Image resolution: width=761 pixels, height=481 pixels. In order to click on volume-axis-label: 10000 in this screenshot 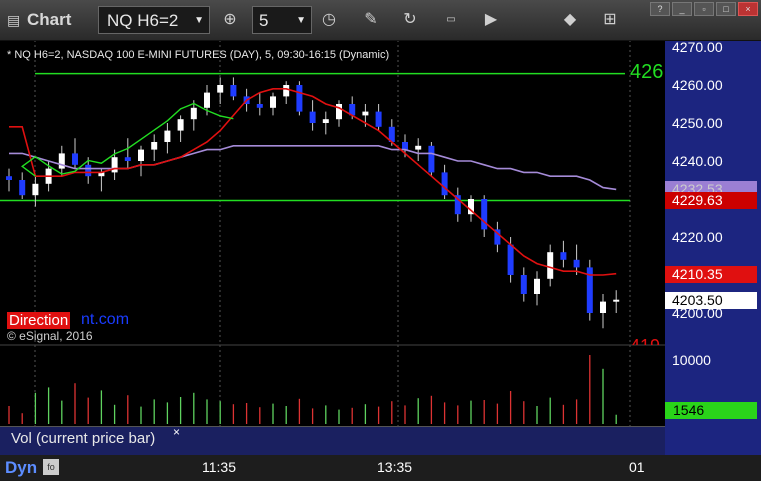, I will do `click(691, 360)`.